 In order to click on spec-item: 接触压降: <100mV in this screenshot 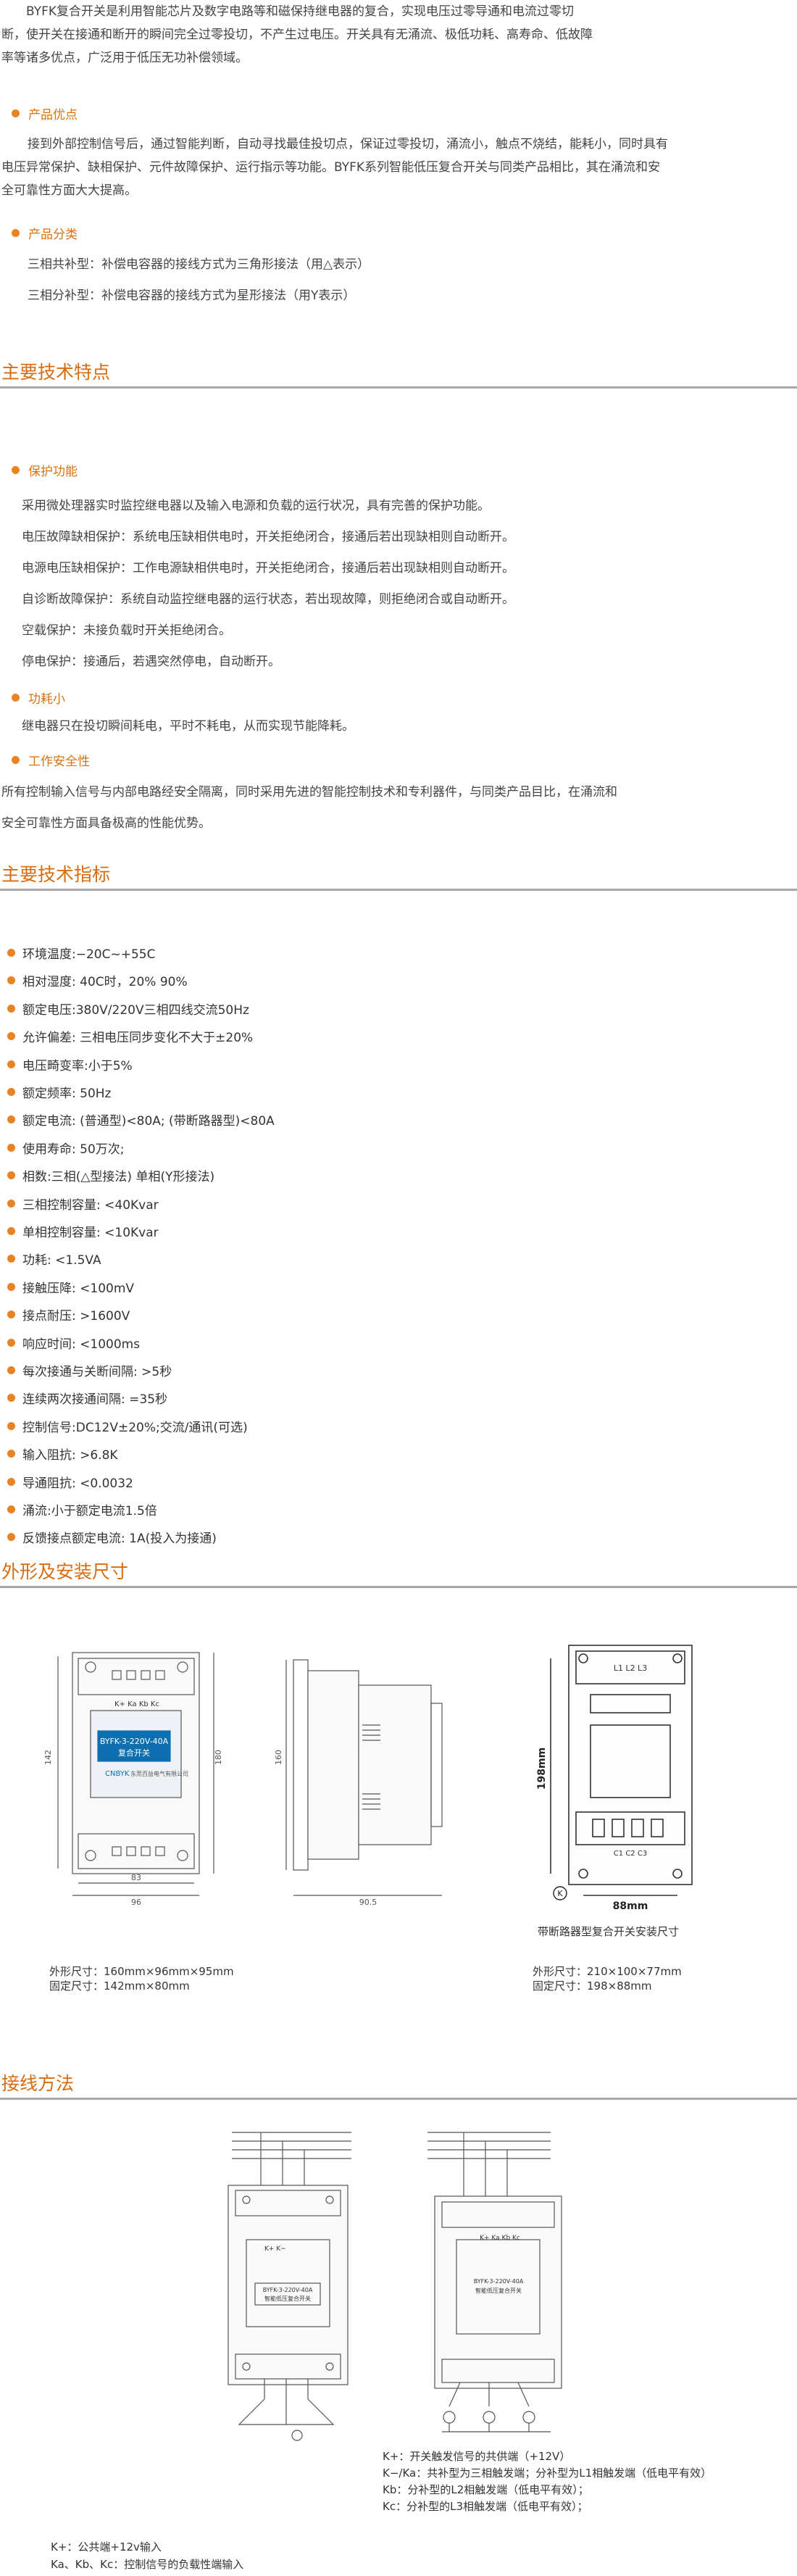, I will do `click(70, 1287)`.